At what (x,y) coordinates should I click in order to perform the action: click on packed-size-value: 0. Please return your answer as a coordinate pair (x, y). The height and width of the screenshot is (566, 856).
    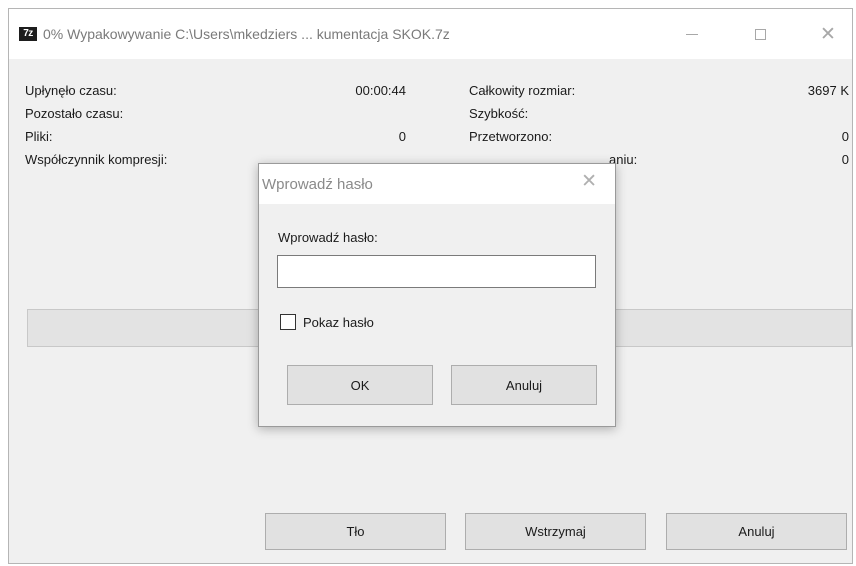
    Looking at the image, I should click on (845, 159).